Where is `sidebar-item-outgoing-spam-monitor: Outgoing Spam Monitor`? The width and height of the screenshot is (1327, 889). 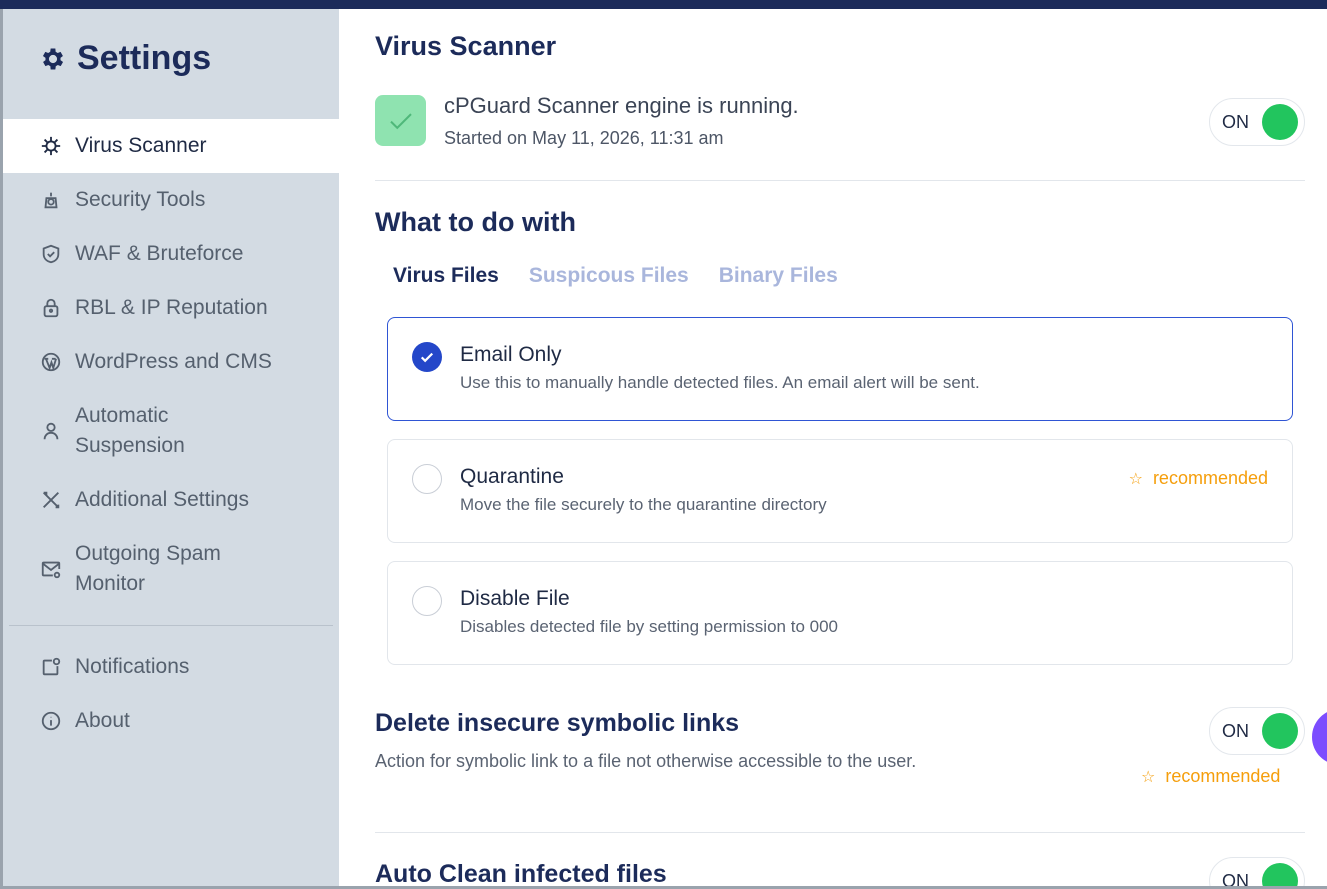
sidebar-item-outgoing-spam-monitor: Outgoing Spam Monitor is located at coordinates (171, 569).